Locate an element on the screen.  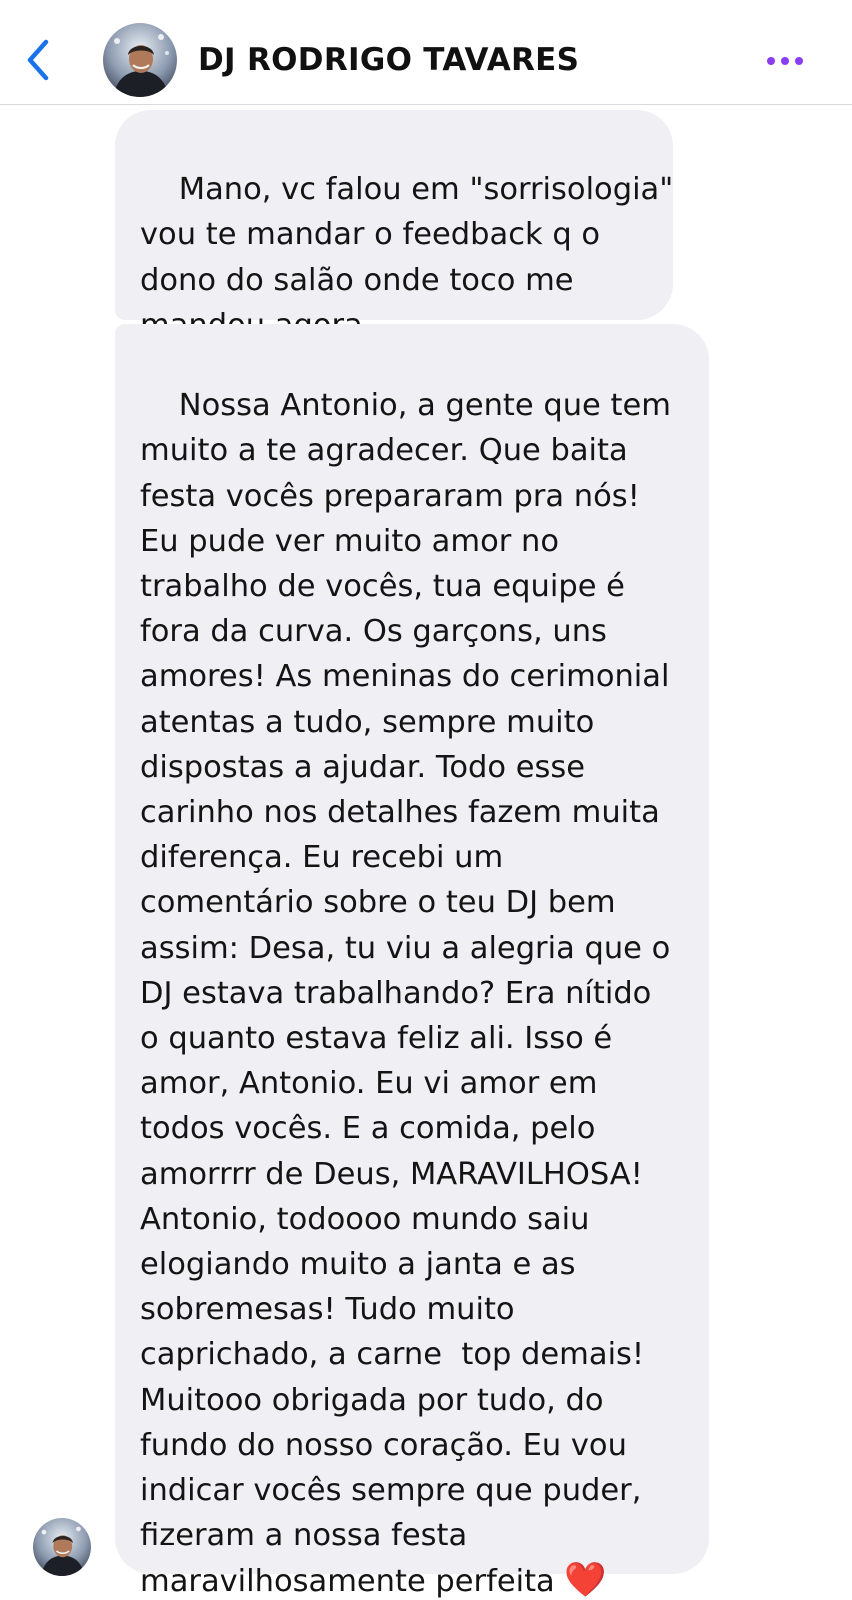
avatar is located at coordinates (140, 60).